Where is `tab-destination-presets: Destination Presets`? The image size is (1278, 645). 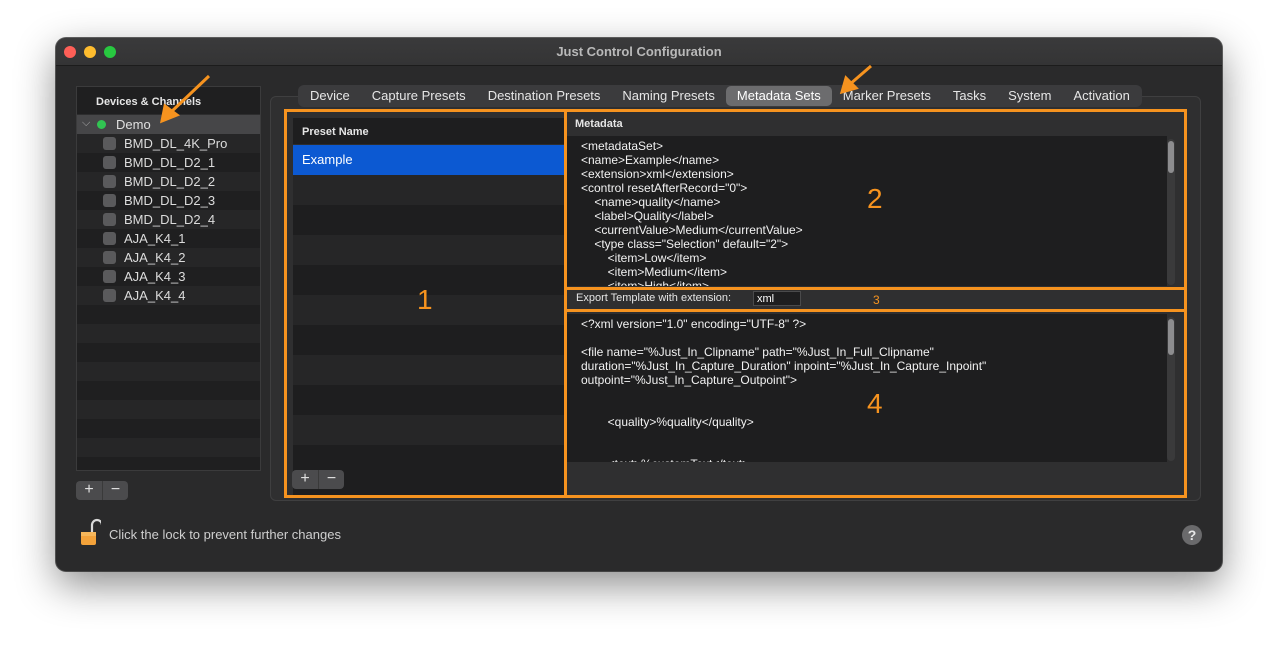
tab-destination-presets: Destination Presets is located at coordinates (544, 96).